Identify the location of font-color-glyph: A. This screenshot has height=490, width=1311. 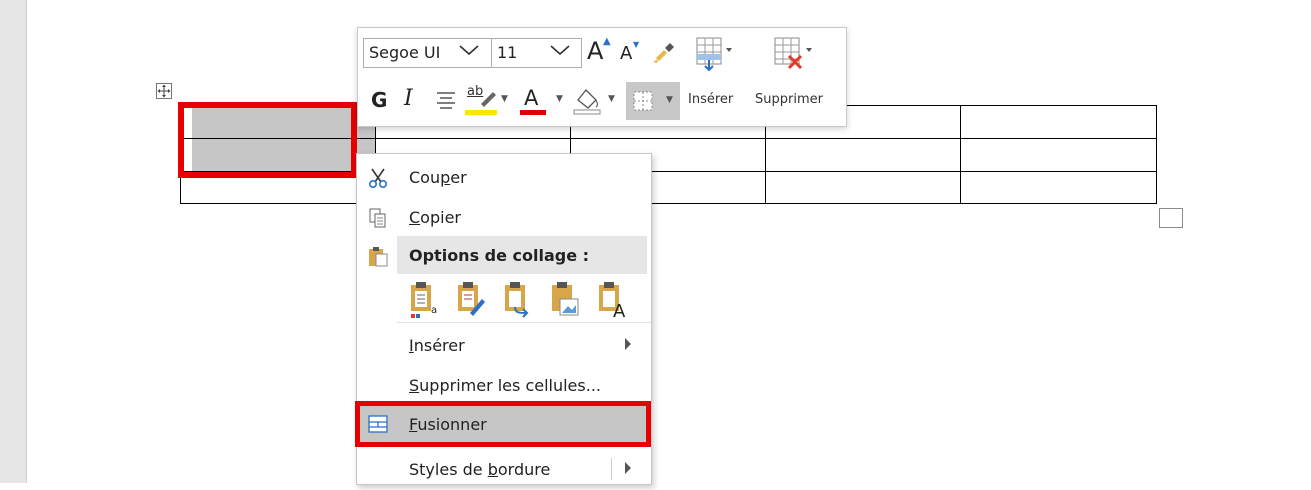
(531, 98).